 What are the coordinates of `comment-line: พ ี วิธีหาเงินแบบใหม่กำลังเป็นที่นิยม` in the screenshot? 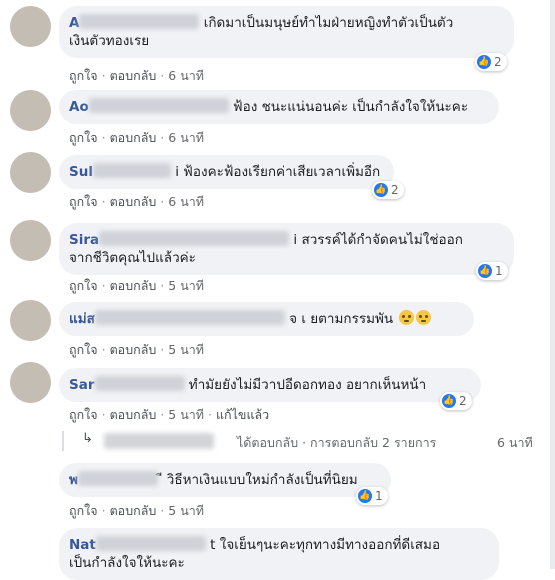 It's located at (224, 480).